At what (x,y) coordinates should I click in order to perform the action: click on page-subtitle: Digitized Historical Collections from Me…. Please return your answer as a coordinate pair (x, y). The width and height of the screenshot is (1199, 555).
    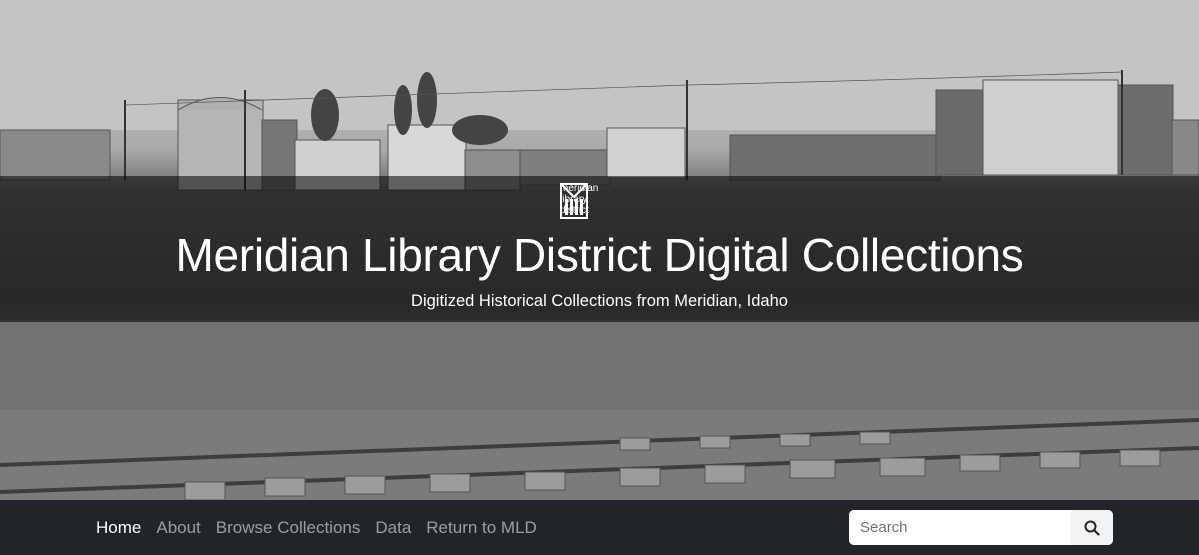
    Looking at the image, I should click on (599, 301).